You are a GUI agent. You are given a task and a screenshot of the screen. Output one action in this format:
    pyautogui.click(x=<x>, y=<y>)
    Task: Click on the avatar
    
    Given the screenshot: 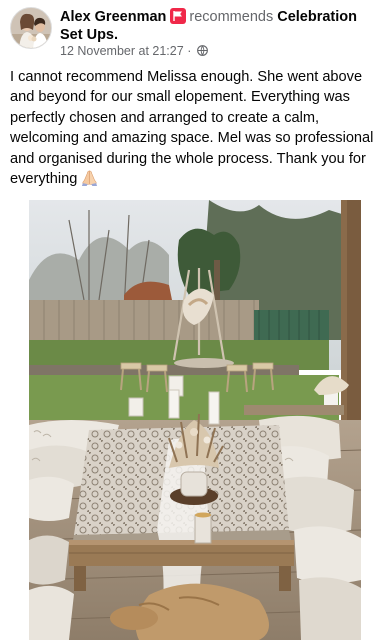 What is the action you would take?
    pyautogui.click(x=31, y=28)
    